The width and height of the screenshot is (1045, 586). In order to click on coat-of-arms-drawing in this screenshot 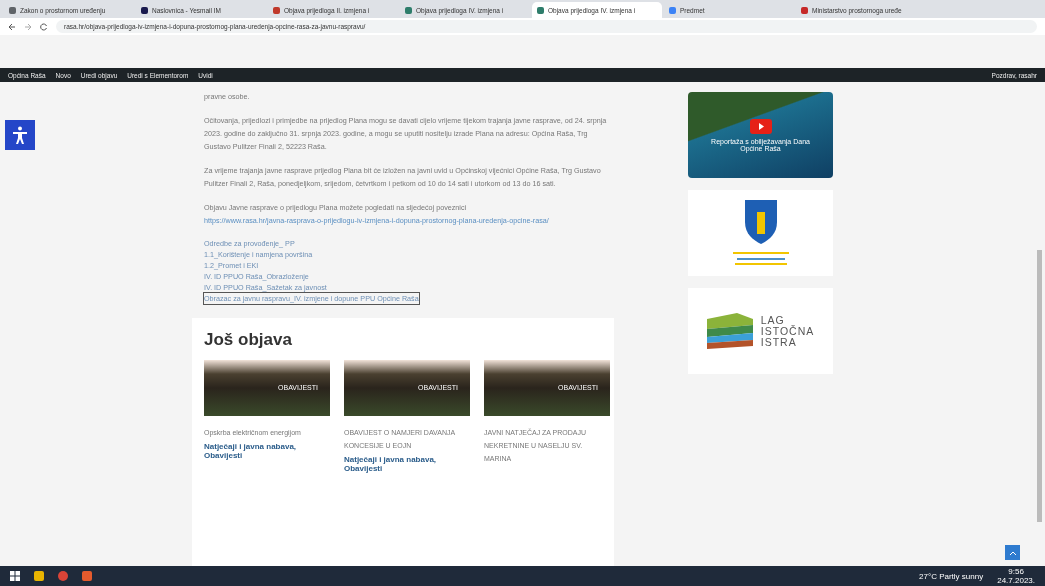, I will do `click(760, 233)`.